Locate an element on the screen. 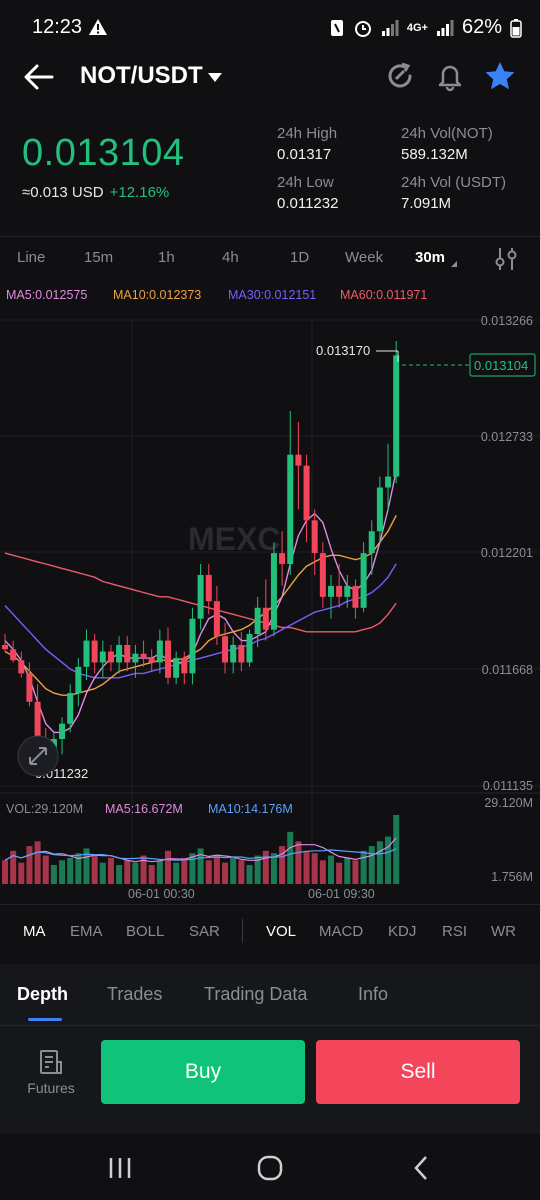 The image size is (540, 1200). futures-button: Futures is located at coordinates (51, 1072).